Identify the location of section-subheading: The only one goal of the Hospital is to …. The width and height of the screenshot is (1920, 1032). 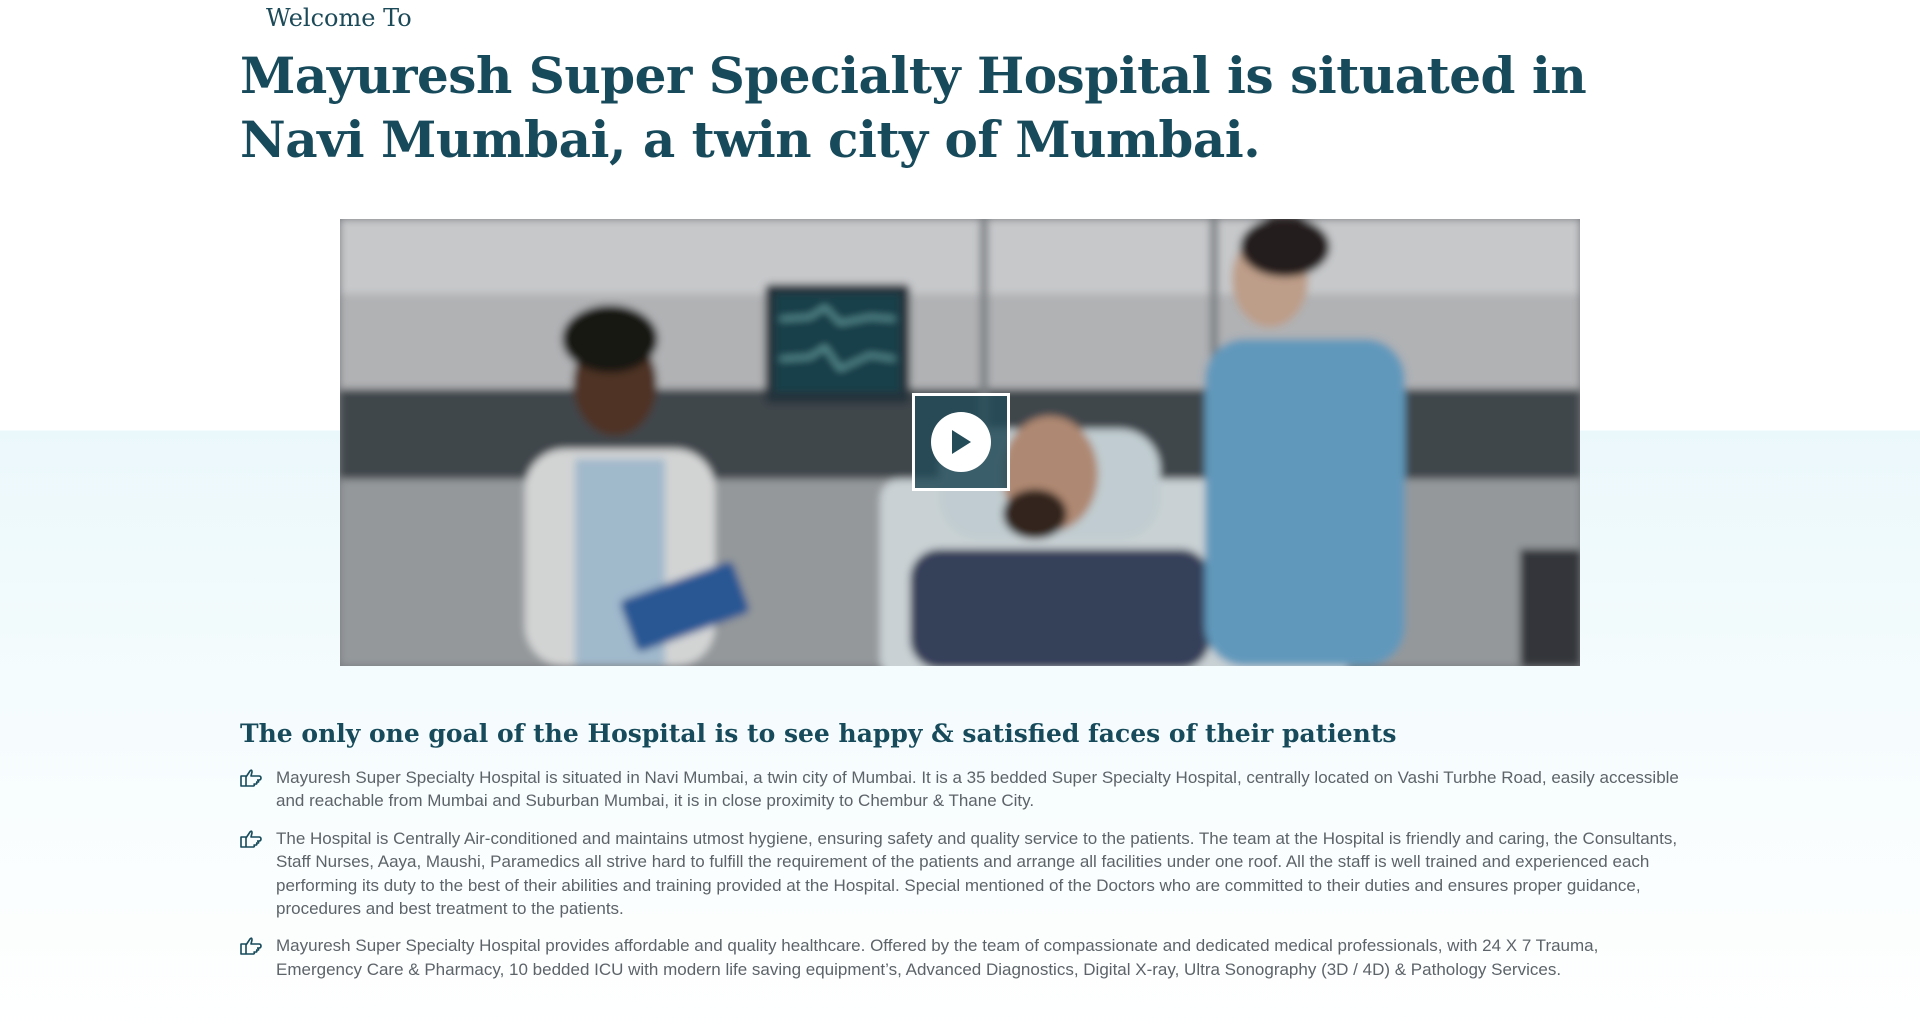
(818, 733).